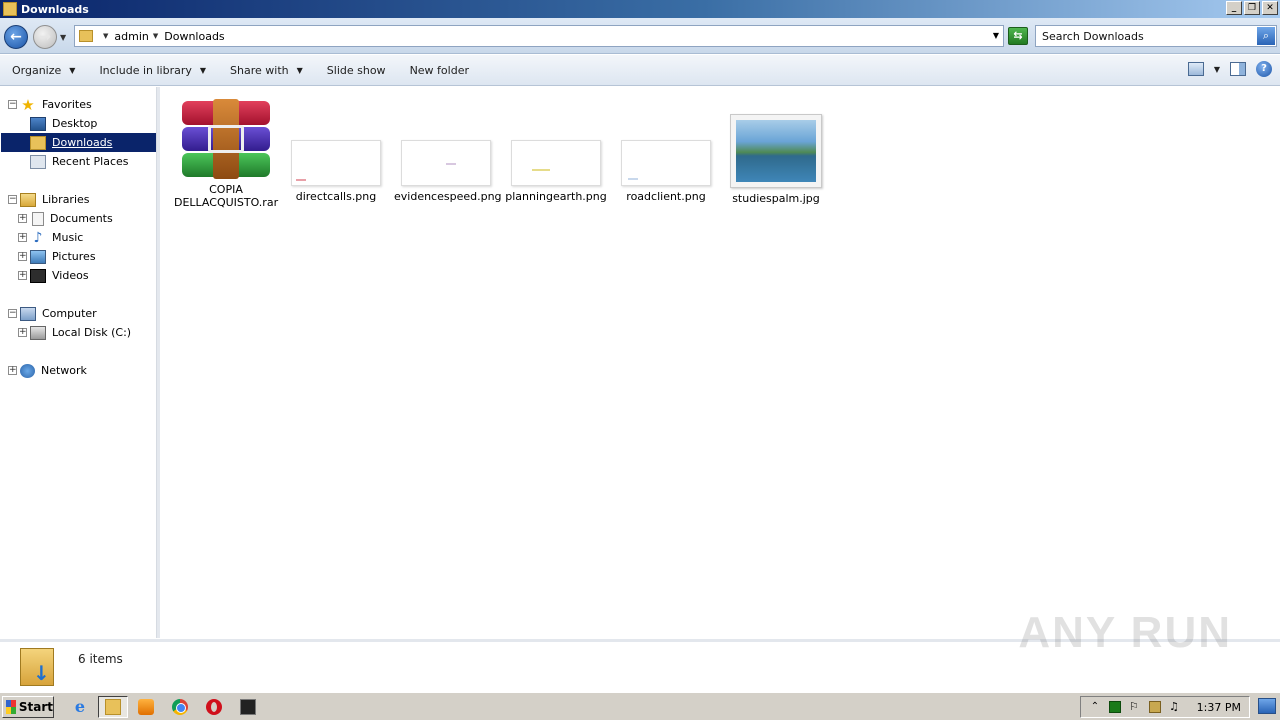 This screenshot has height=720, width=1280. I want to click on nav-recent-places-label: Recent Places, so click(90, 161).